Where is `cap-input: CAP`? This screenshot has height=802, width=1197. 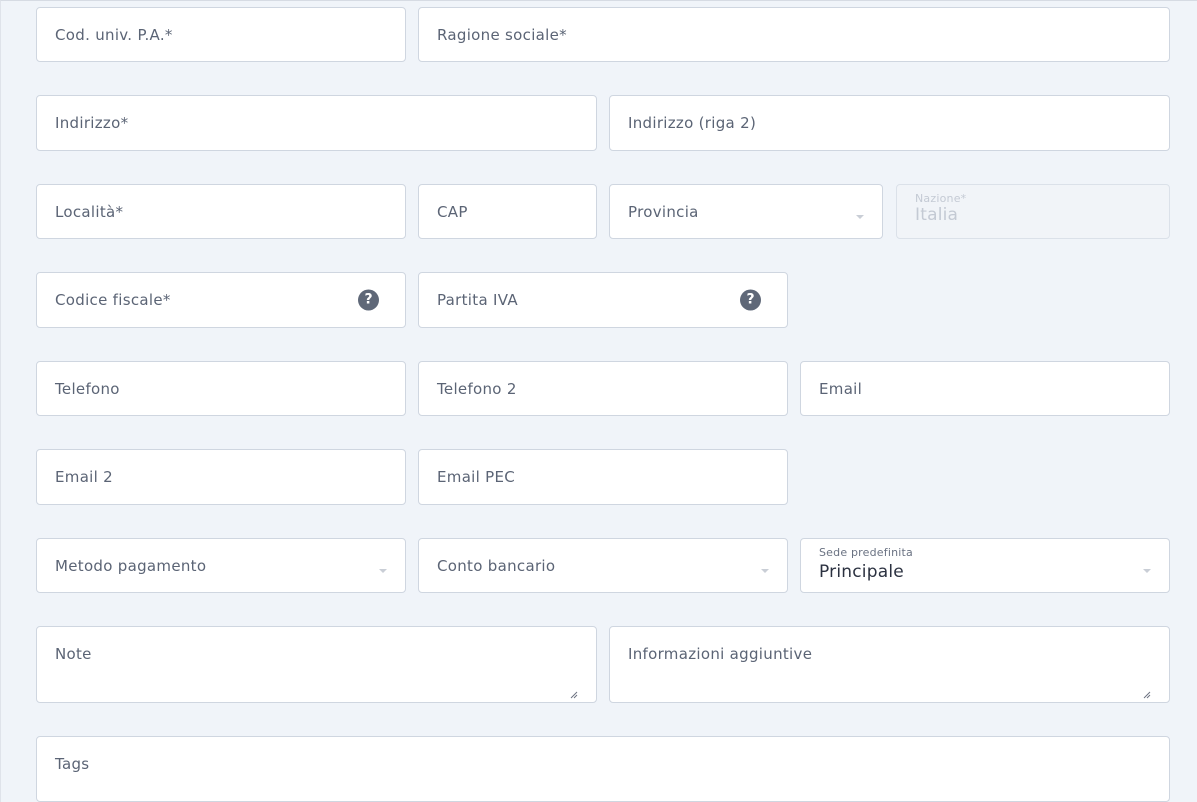 cap-input: CAP is located at coordinates (507, 211).